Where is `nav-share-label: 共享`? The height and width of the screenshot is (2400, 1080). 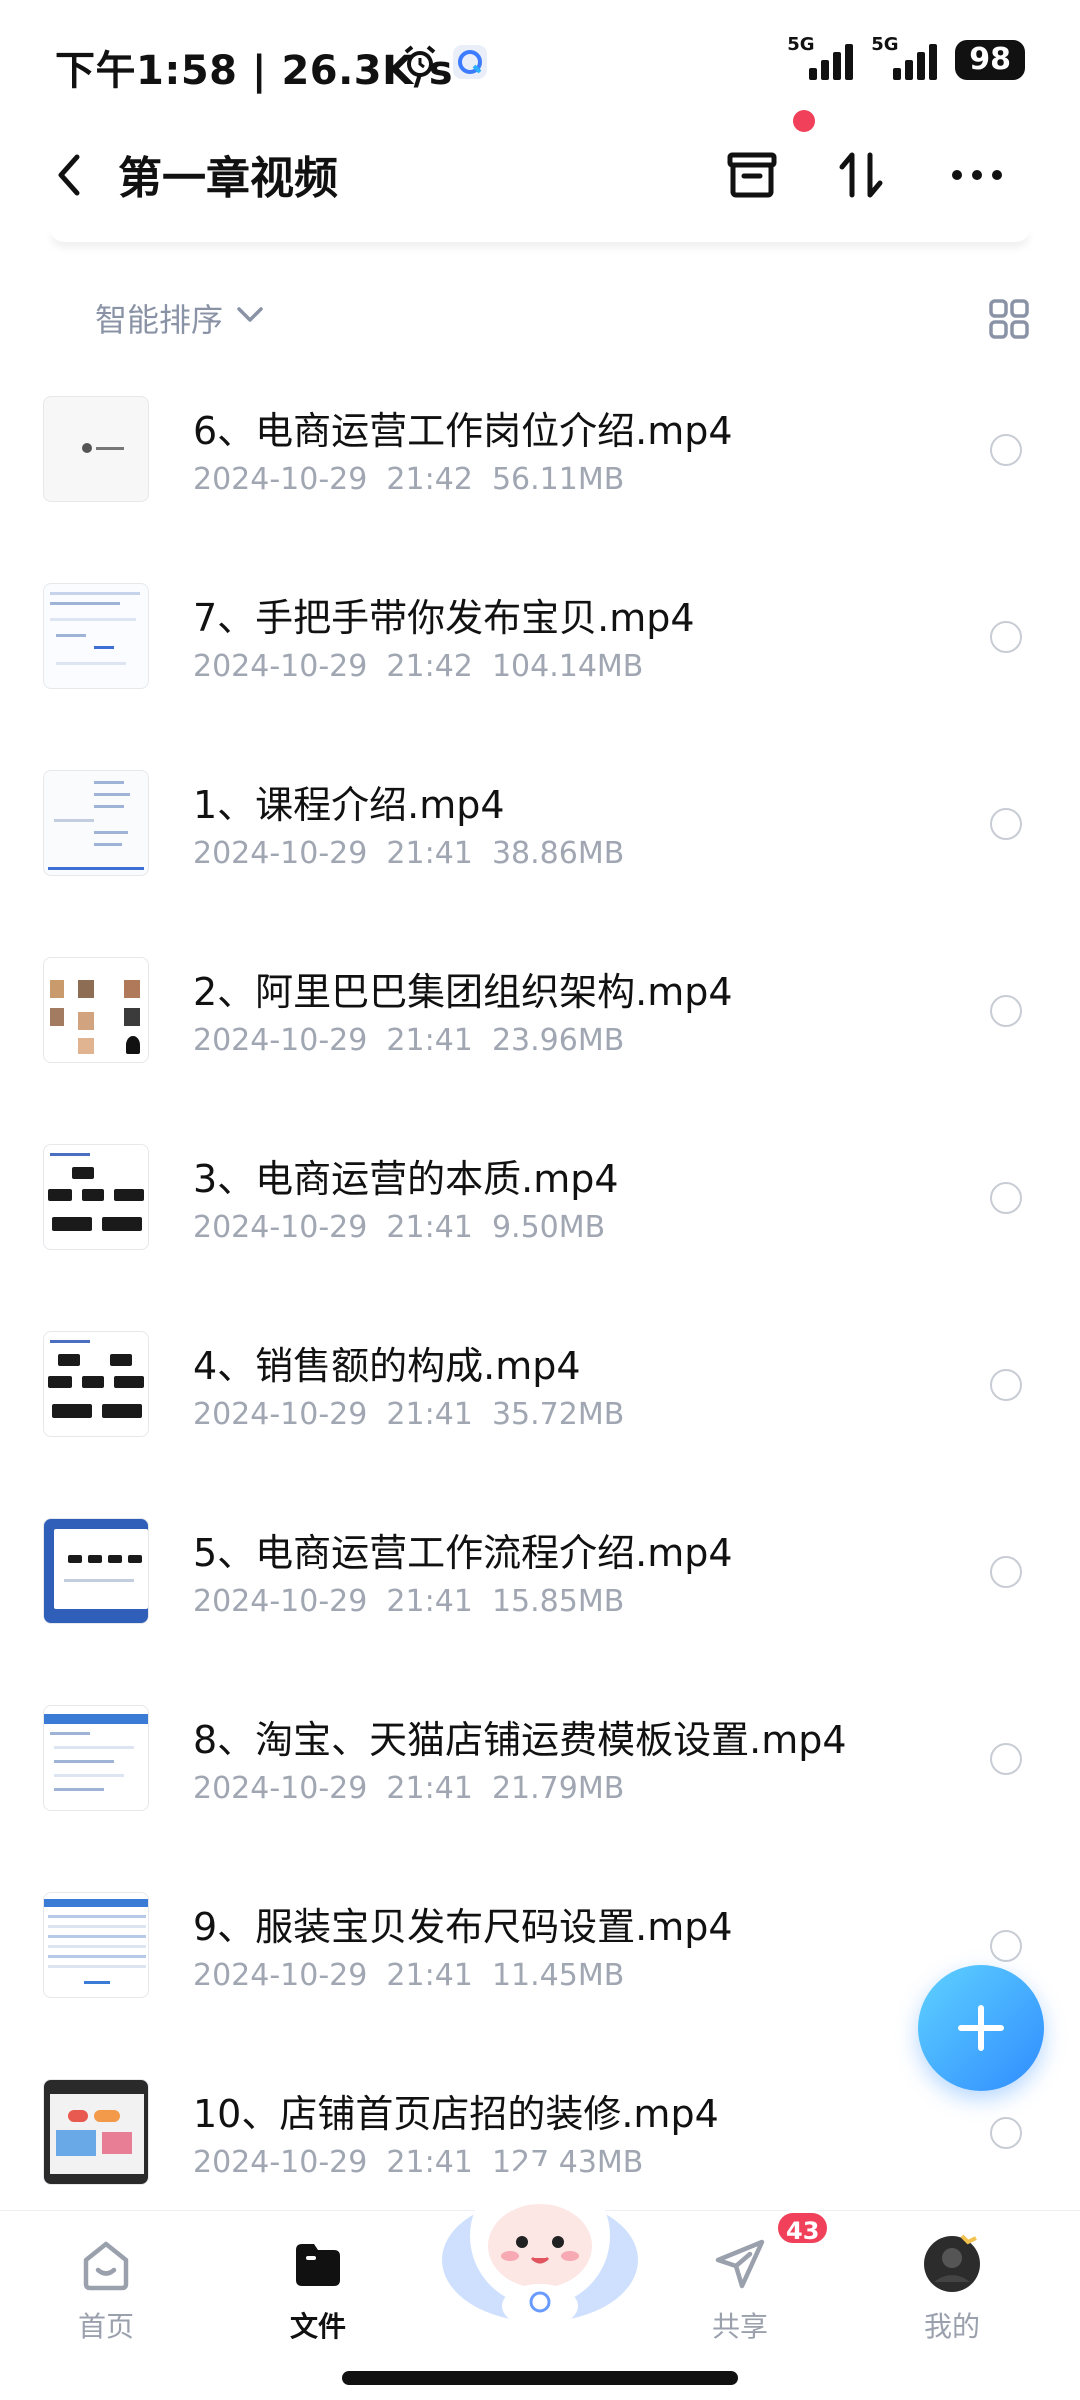
nav-share-label: 共享 is located at coordinates (739, 2326).